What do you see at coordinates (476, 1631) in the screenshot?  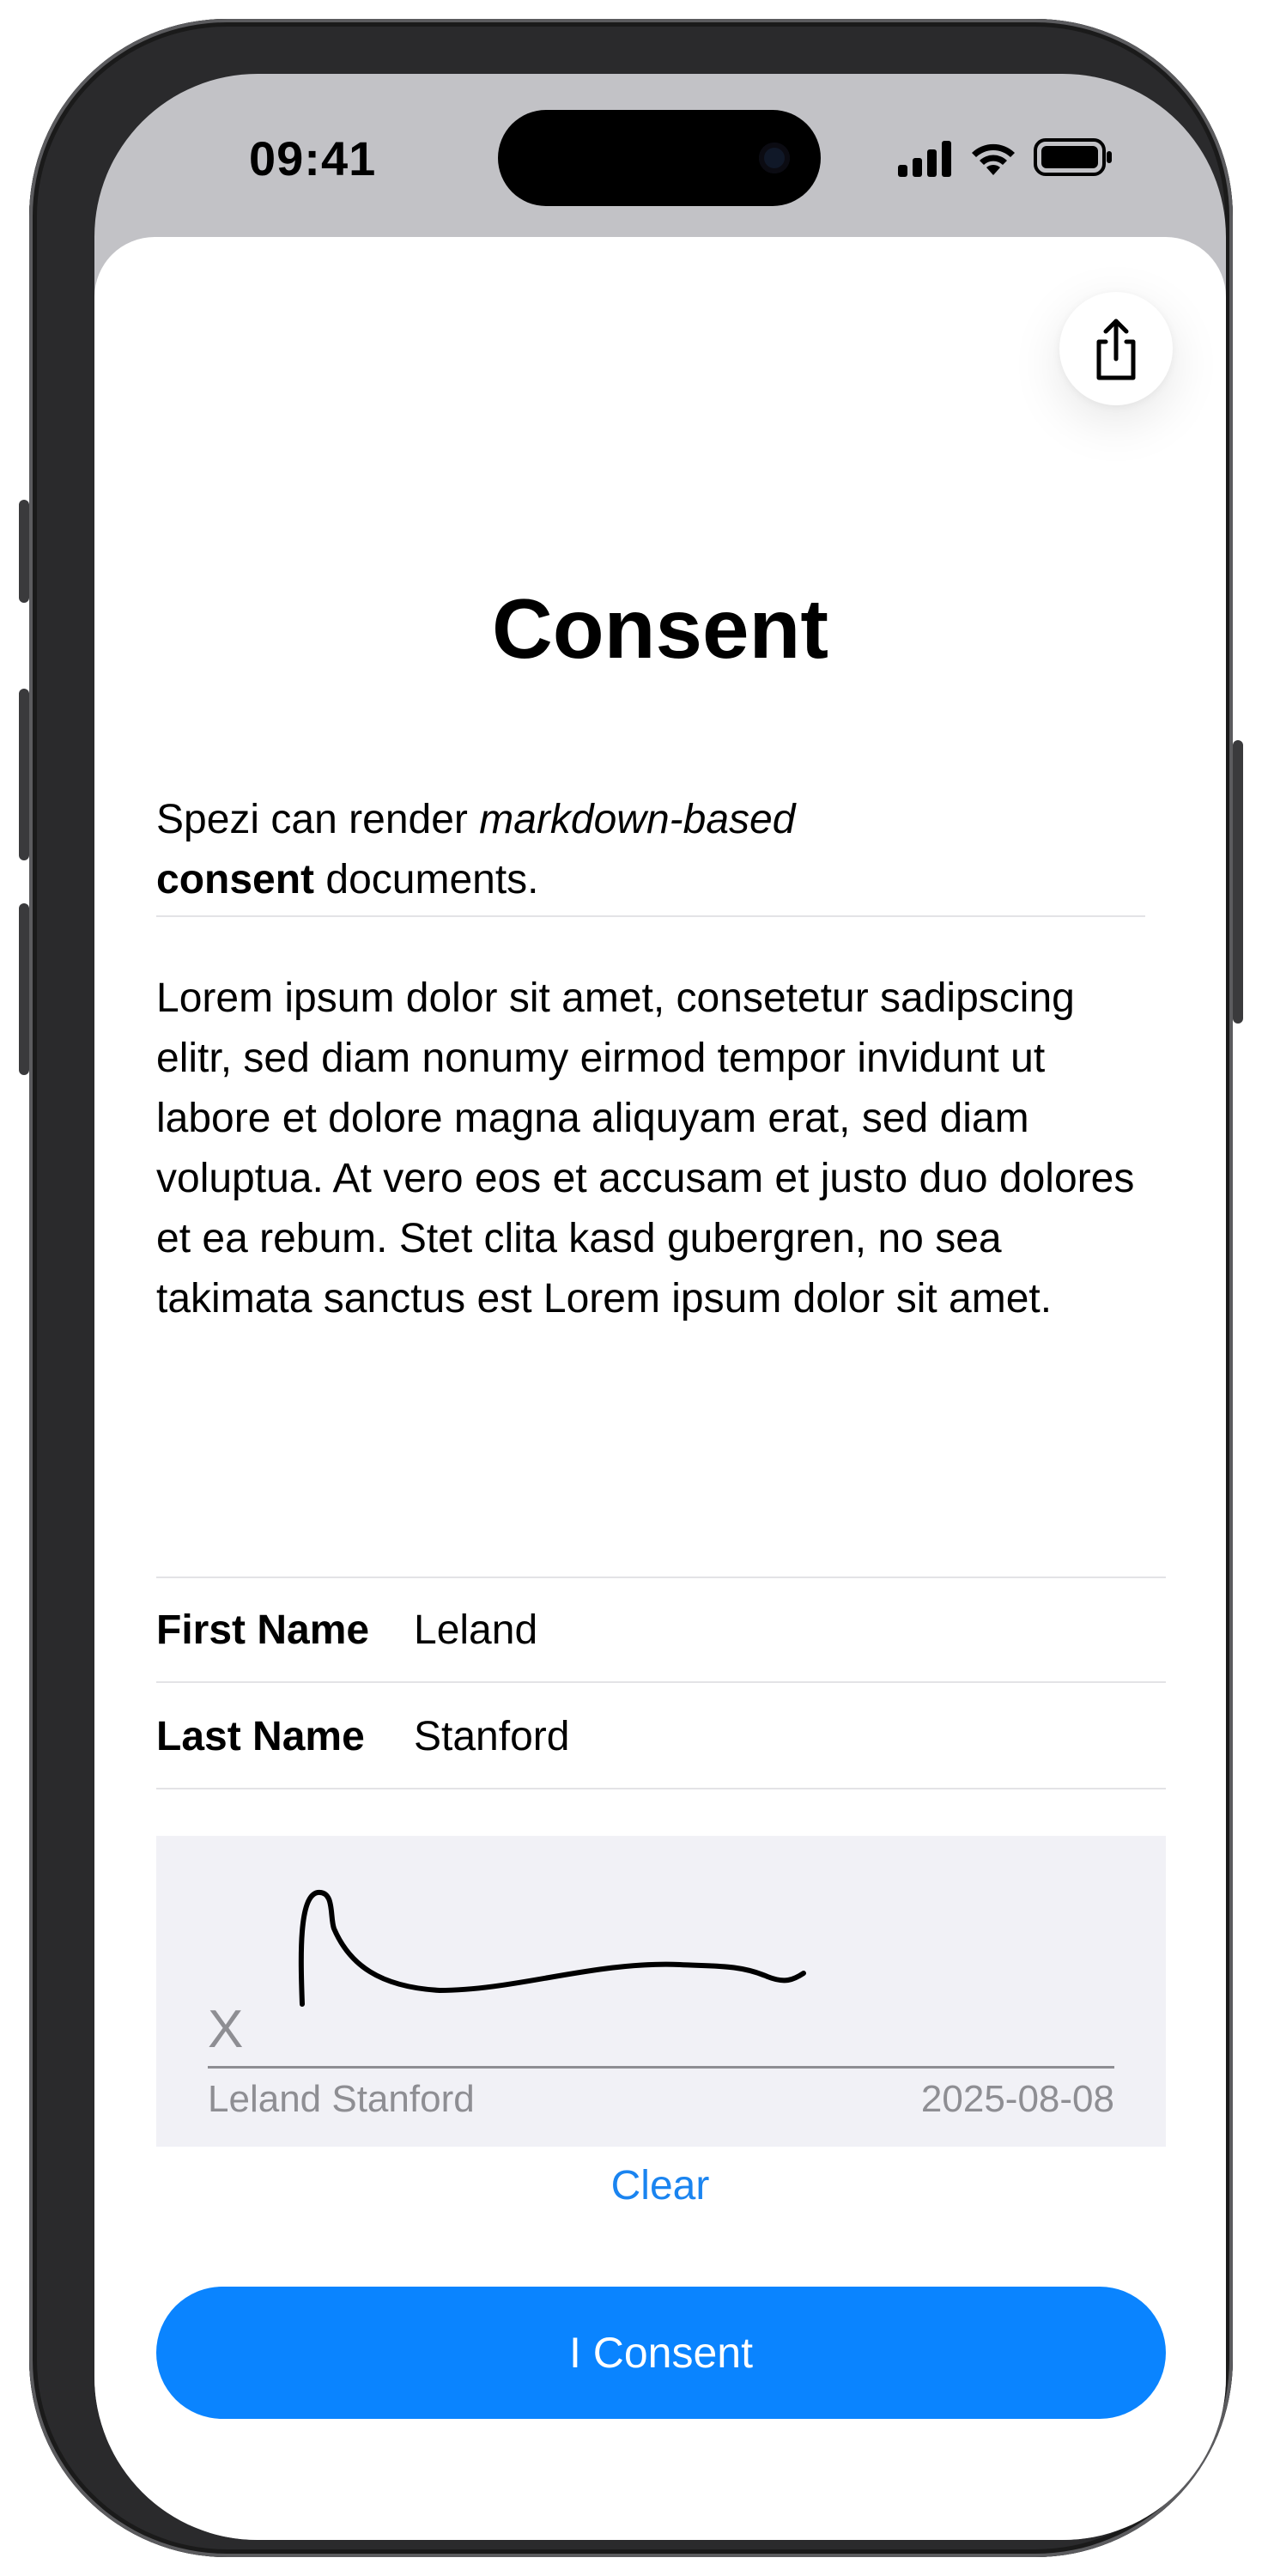 I see `first-name-field: Leland` at bounding box center [476, 1631].